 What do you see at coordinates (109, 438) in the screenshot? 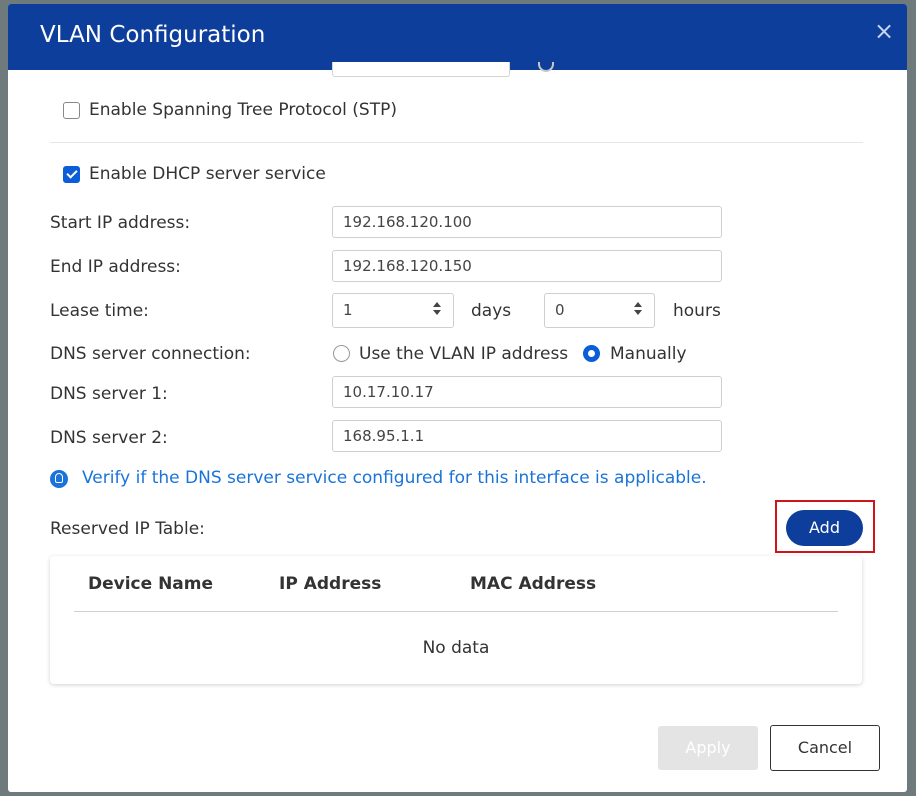
I see `dns2-label: DNS server 2:` at bounding box center [109, 438].